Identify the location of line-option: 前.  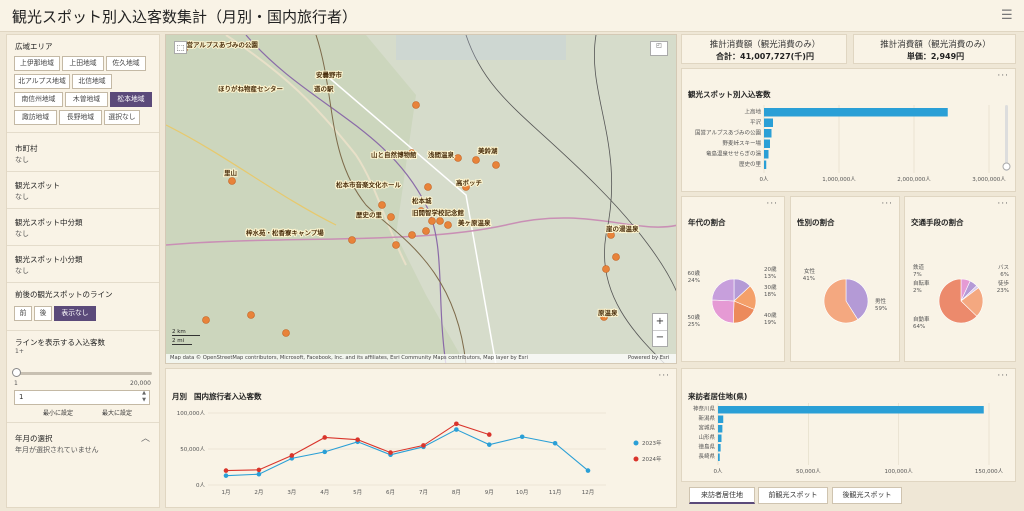
(23, 313).